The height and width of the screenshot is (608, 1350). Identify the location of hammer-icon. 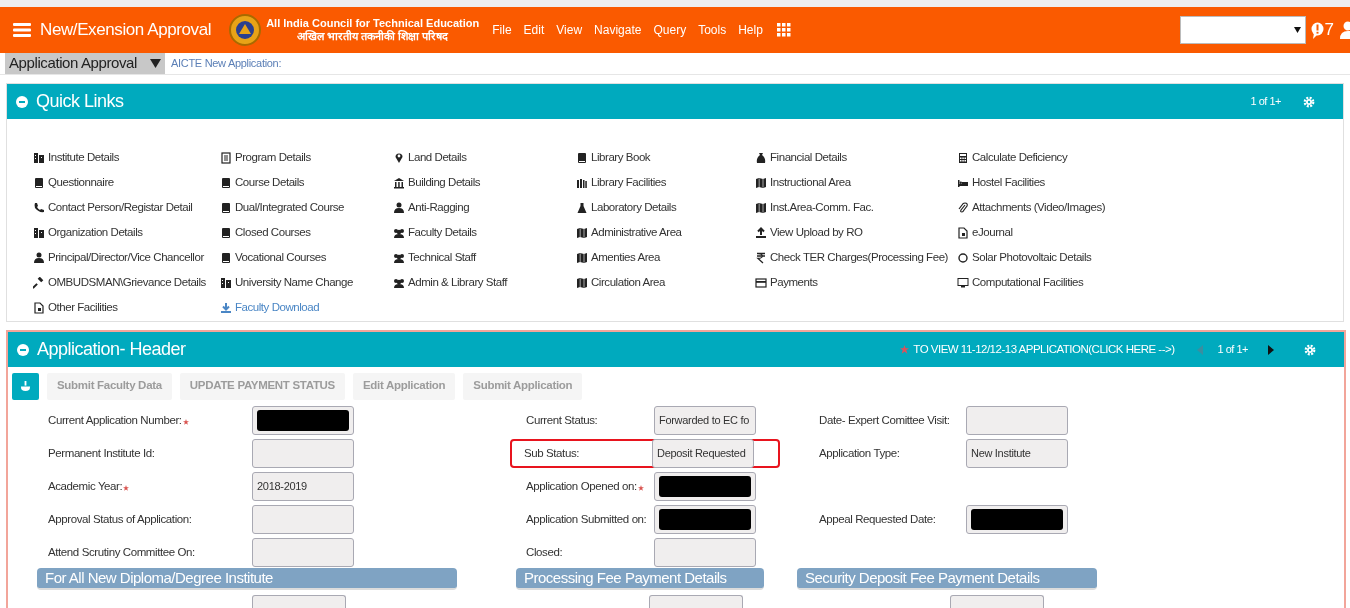
(39, 283).